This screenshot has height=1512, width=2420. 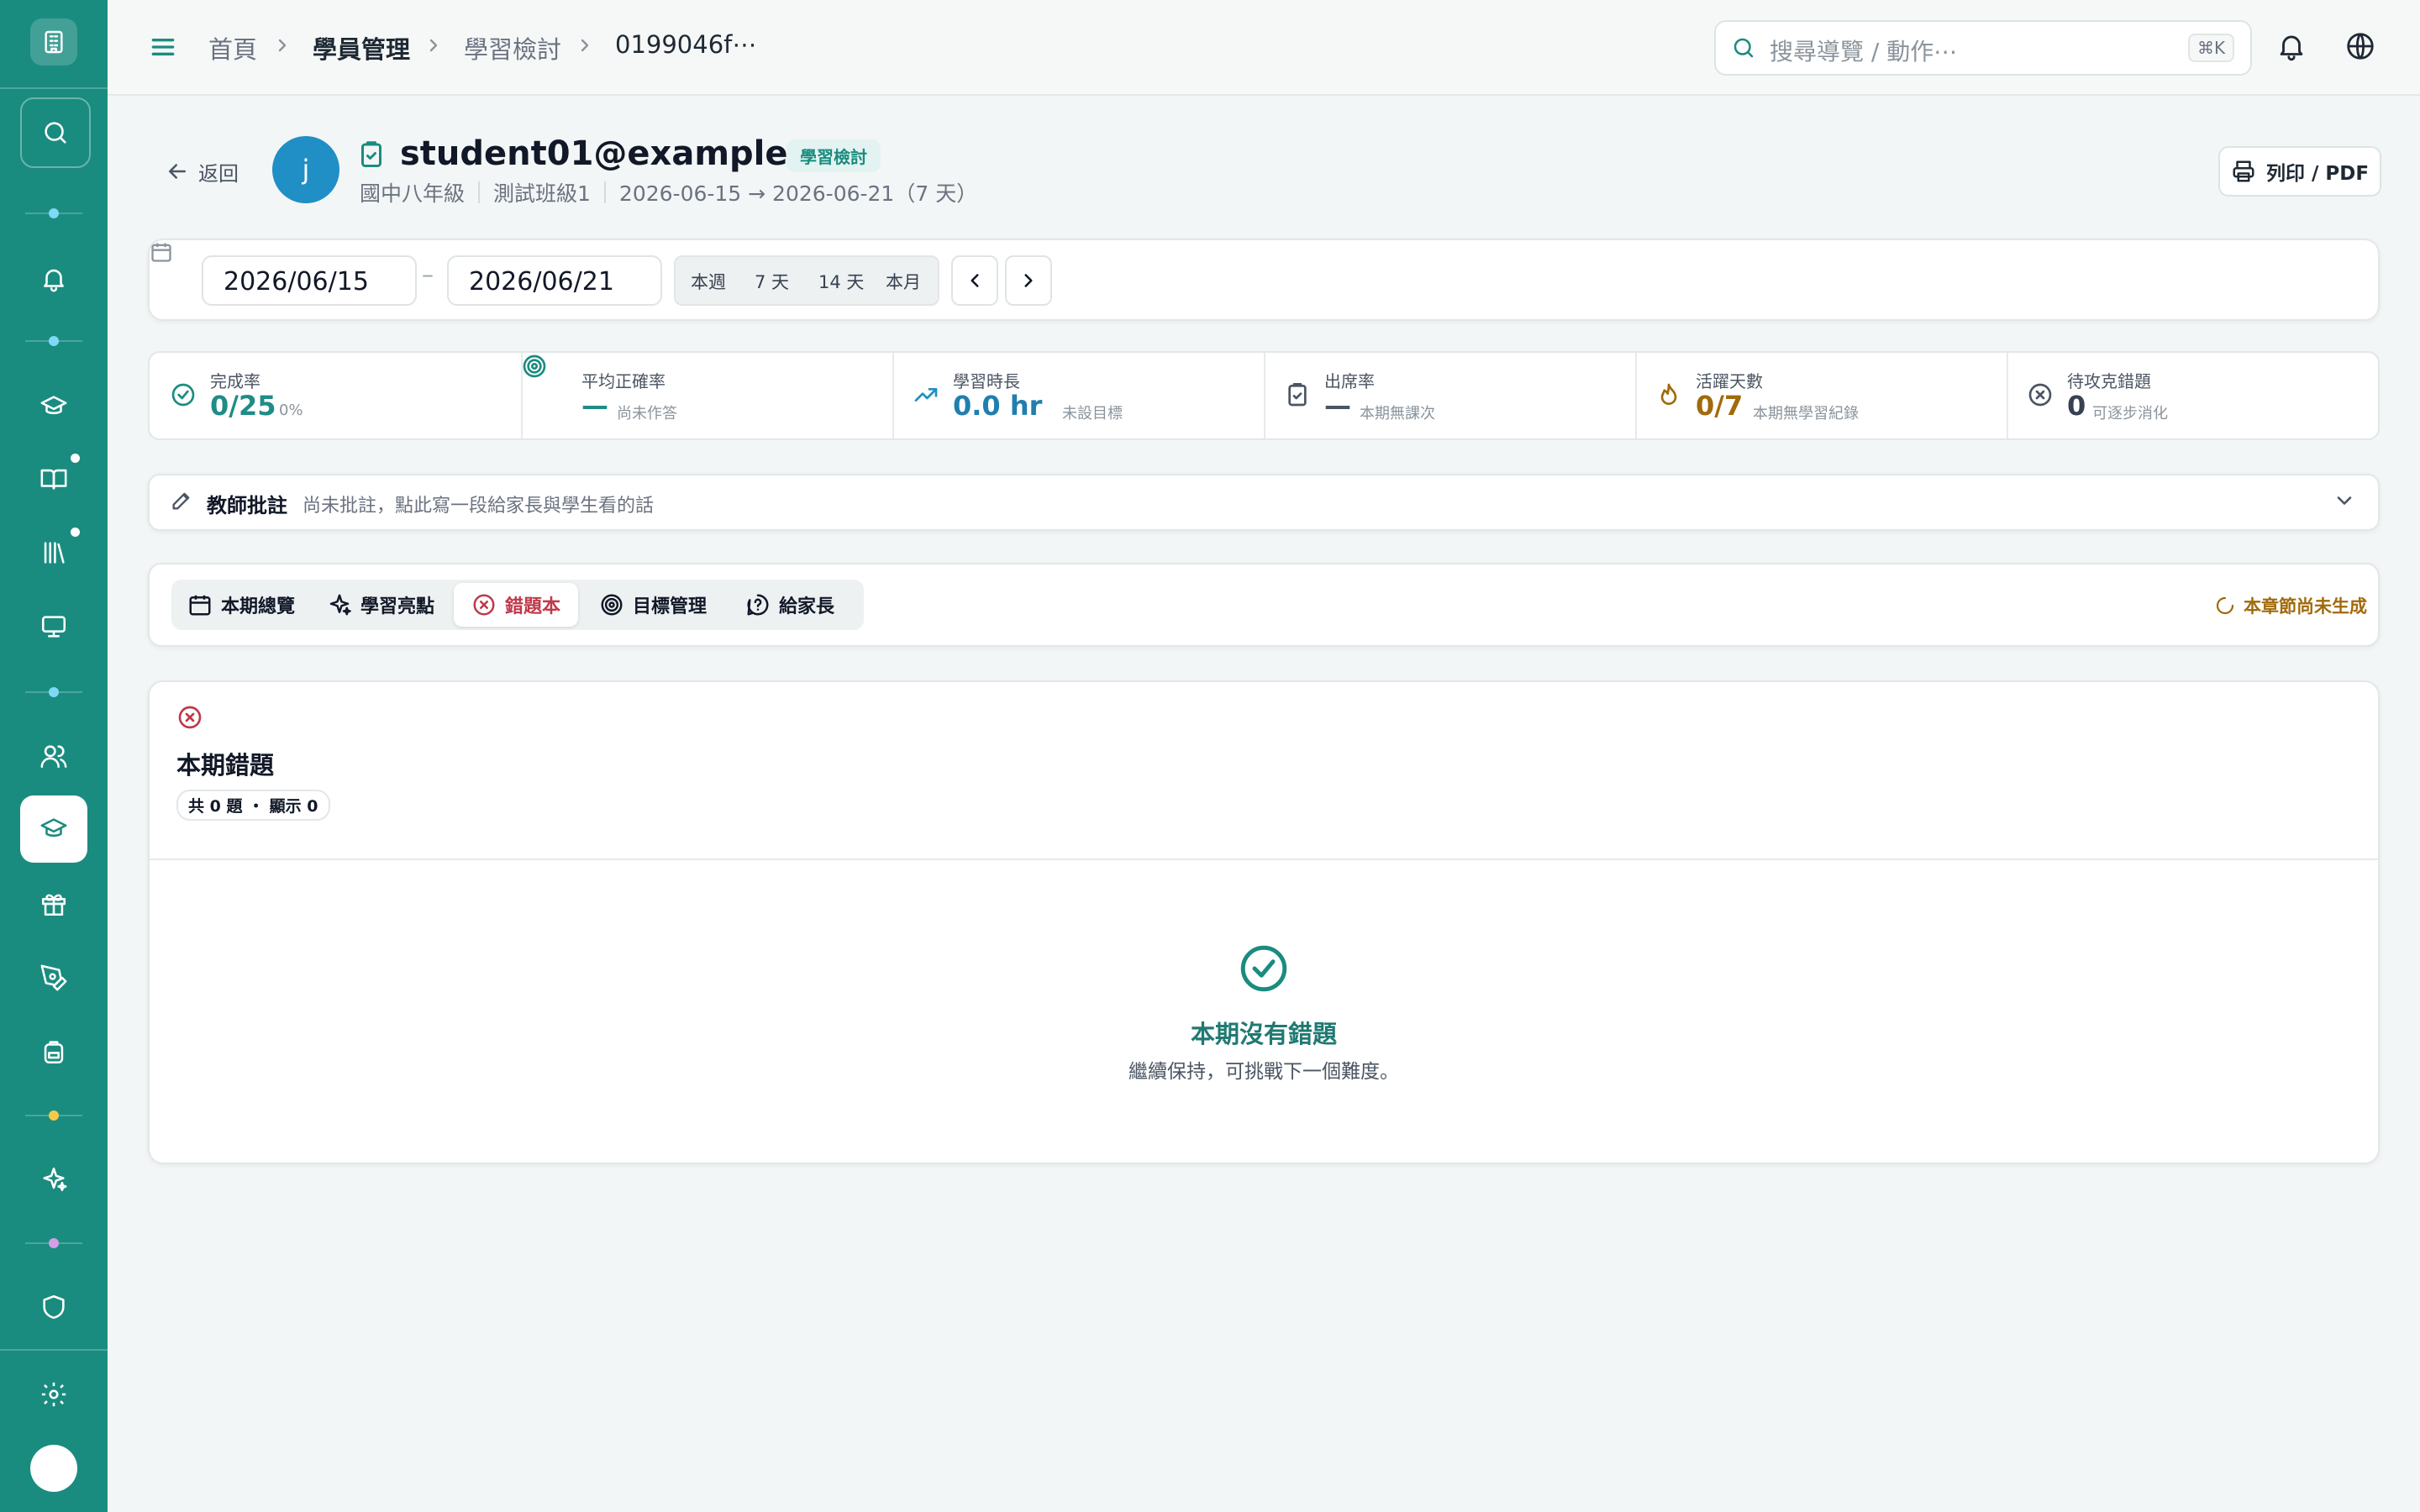 I want to click on stat-label: 平均正確率, so click(x=623, y=381).